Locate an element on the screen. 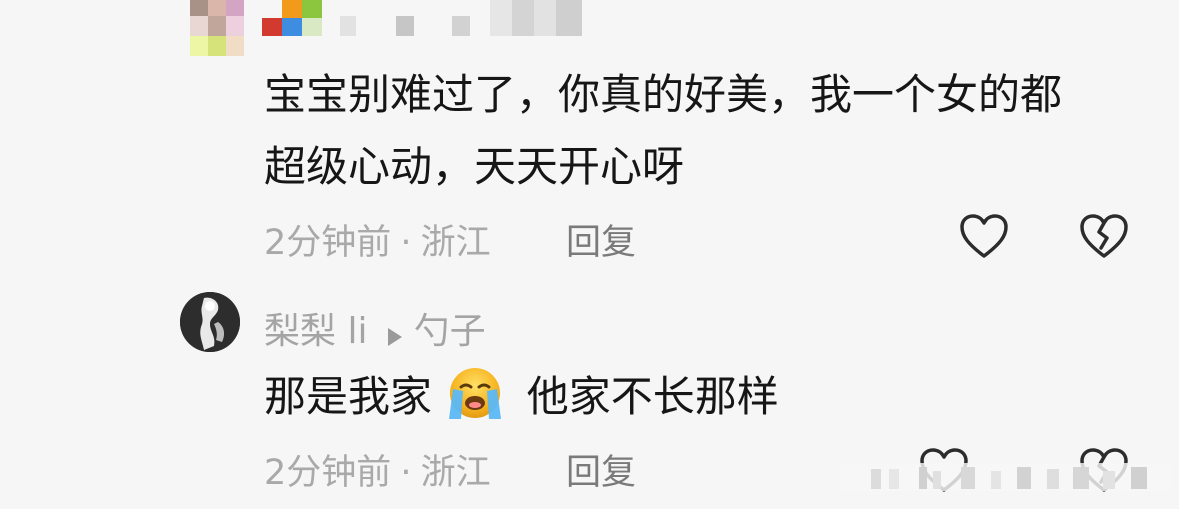 This screenshot has height=509, width=1179. comment-1-time: 2分钟前 is located at coordinates (328, 243).